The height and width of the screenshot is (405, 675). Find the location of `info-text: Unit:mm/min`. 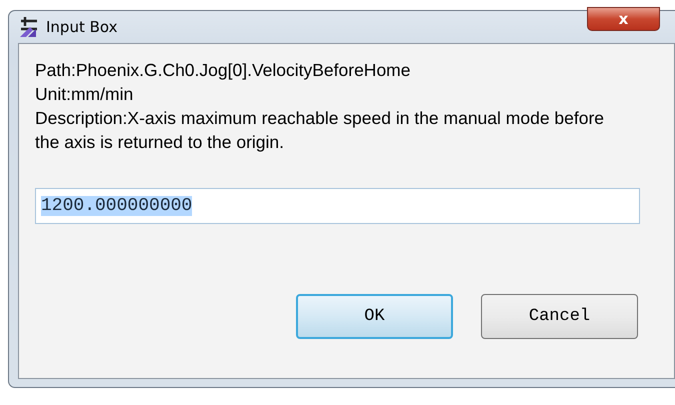

info-text: Unit:mm/min is located at coordinates (84, 94).